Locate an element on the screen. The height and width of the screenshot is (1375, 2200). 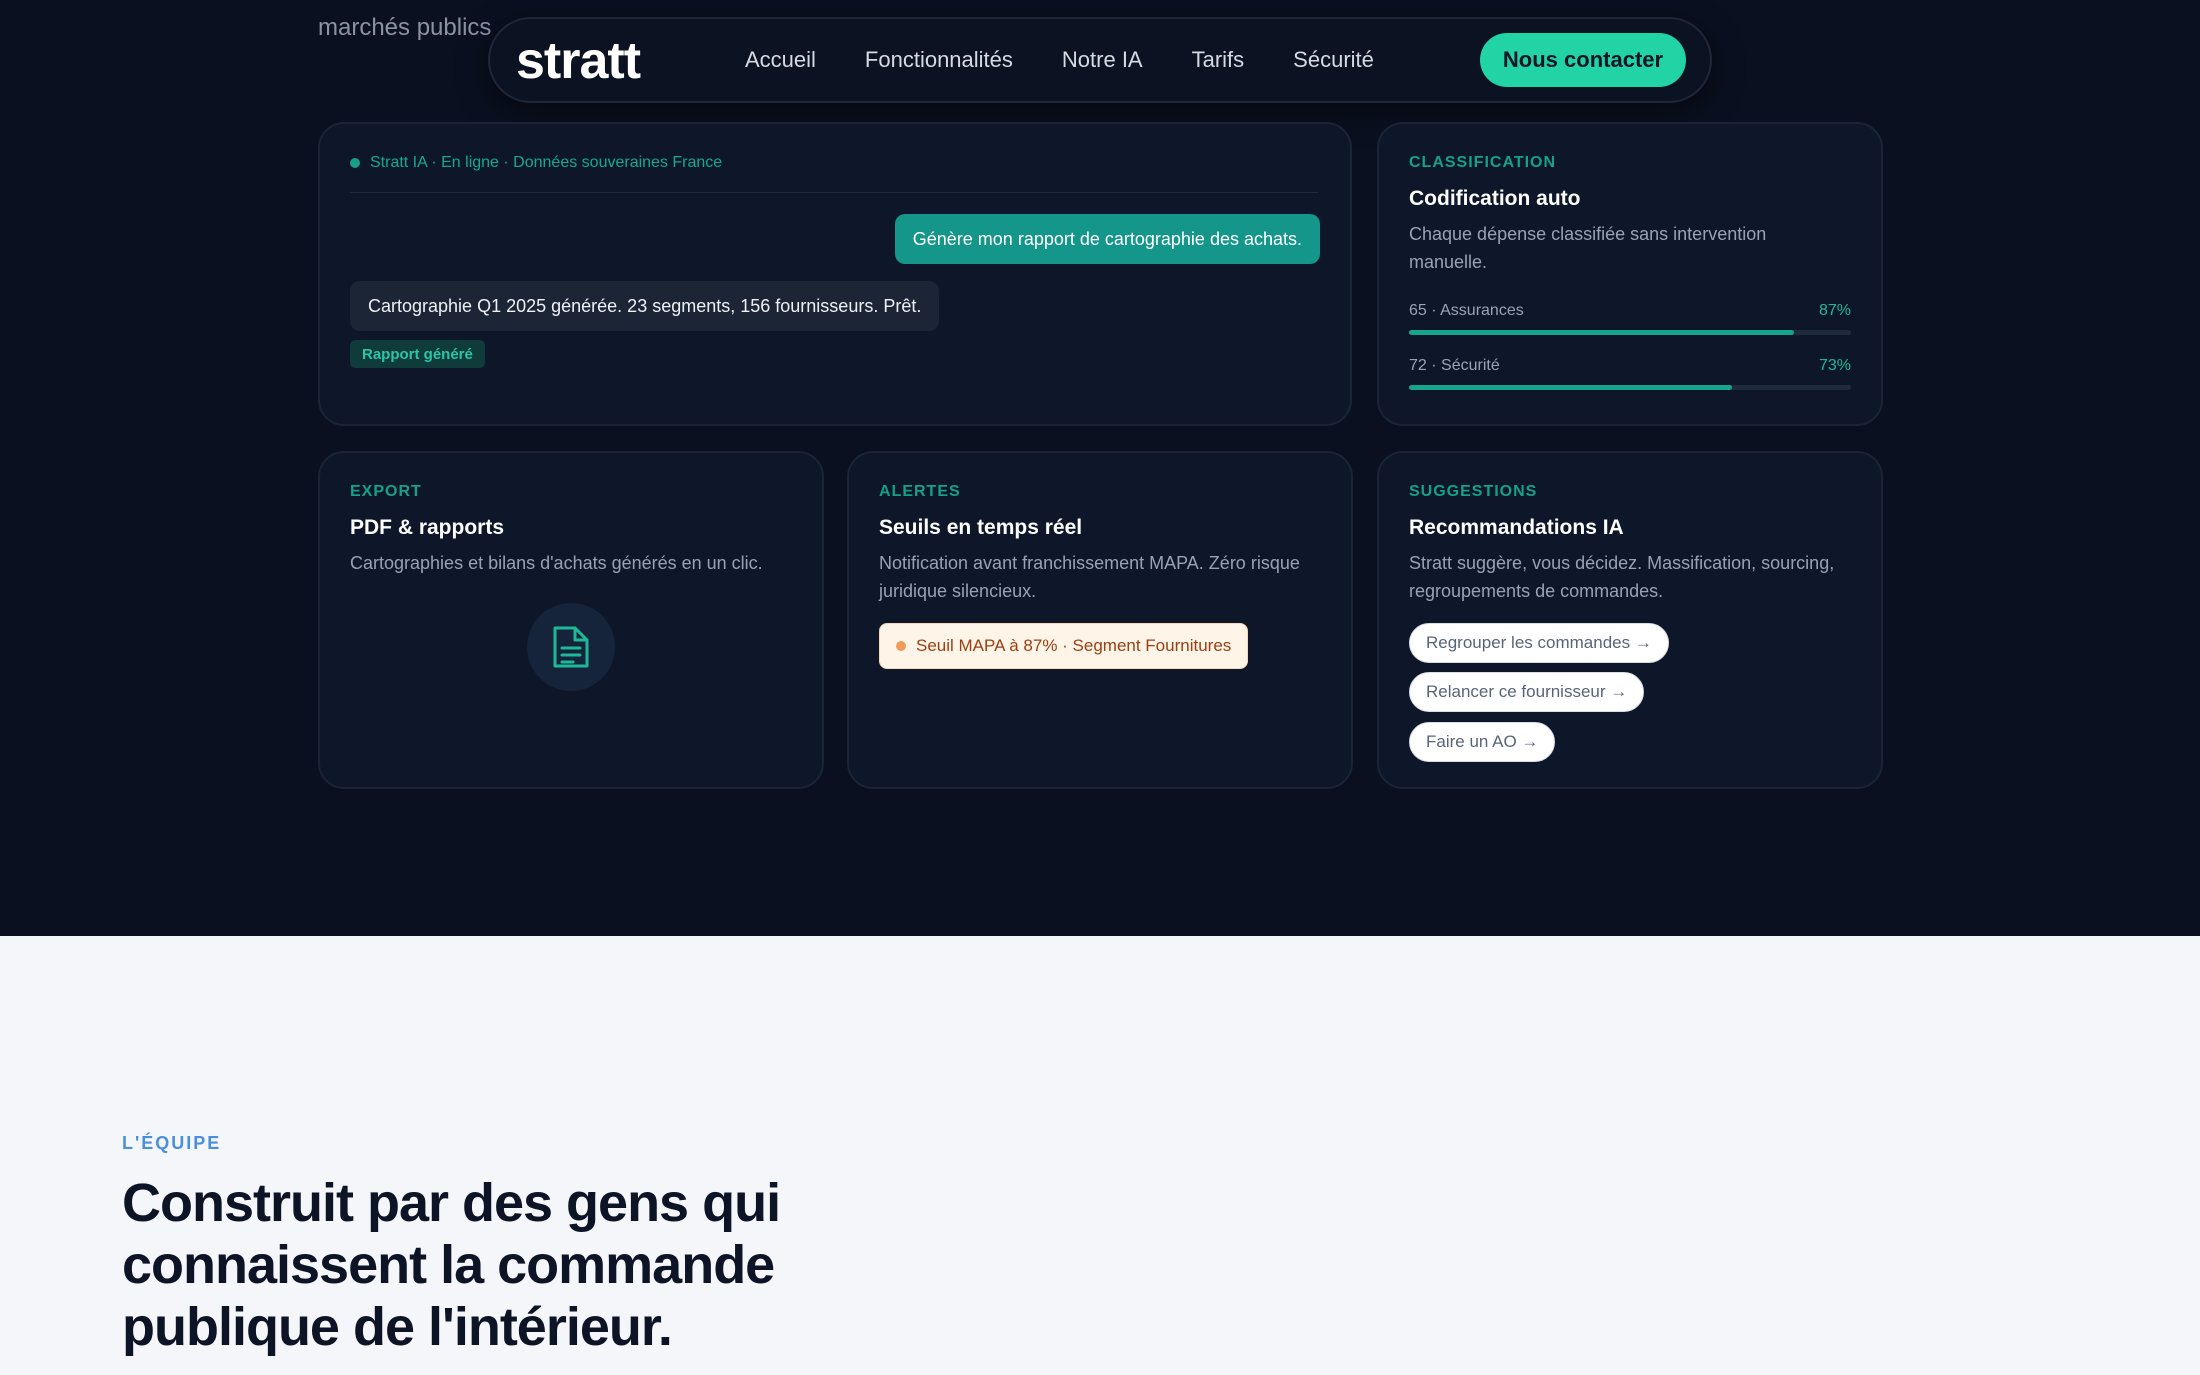
nav-link-notre-ia: Notre IA is located at coordinates (1102, 60).